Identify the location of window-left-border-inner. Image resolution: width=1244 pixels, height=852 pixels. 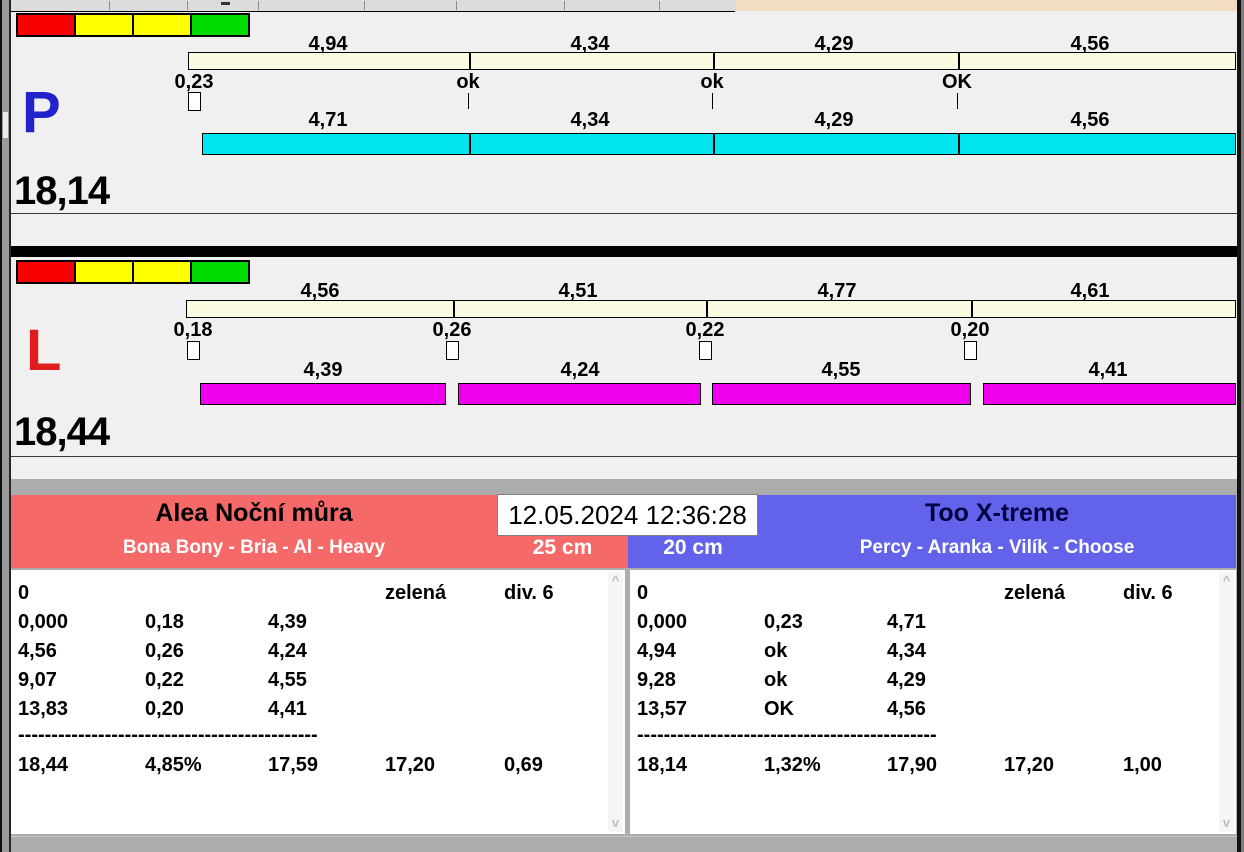
(10, 426).